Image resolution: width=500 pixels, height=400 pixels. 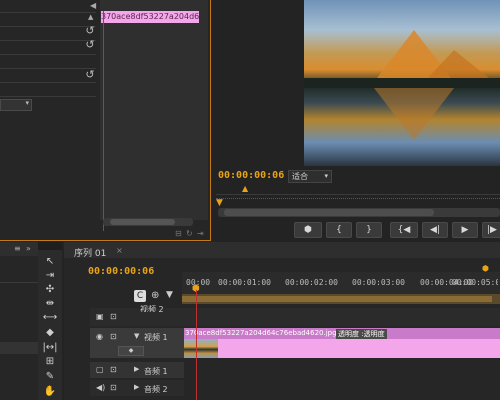 What do you see at coordinates (50, 332) in the screenshot?
I see `razor-tool-icon: ◆` at bounding box center [50, 332].